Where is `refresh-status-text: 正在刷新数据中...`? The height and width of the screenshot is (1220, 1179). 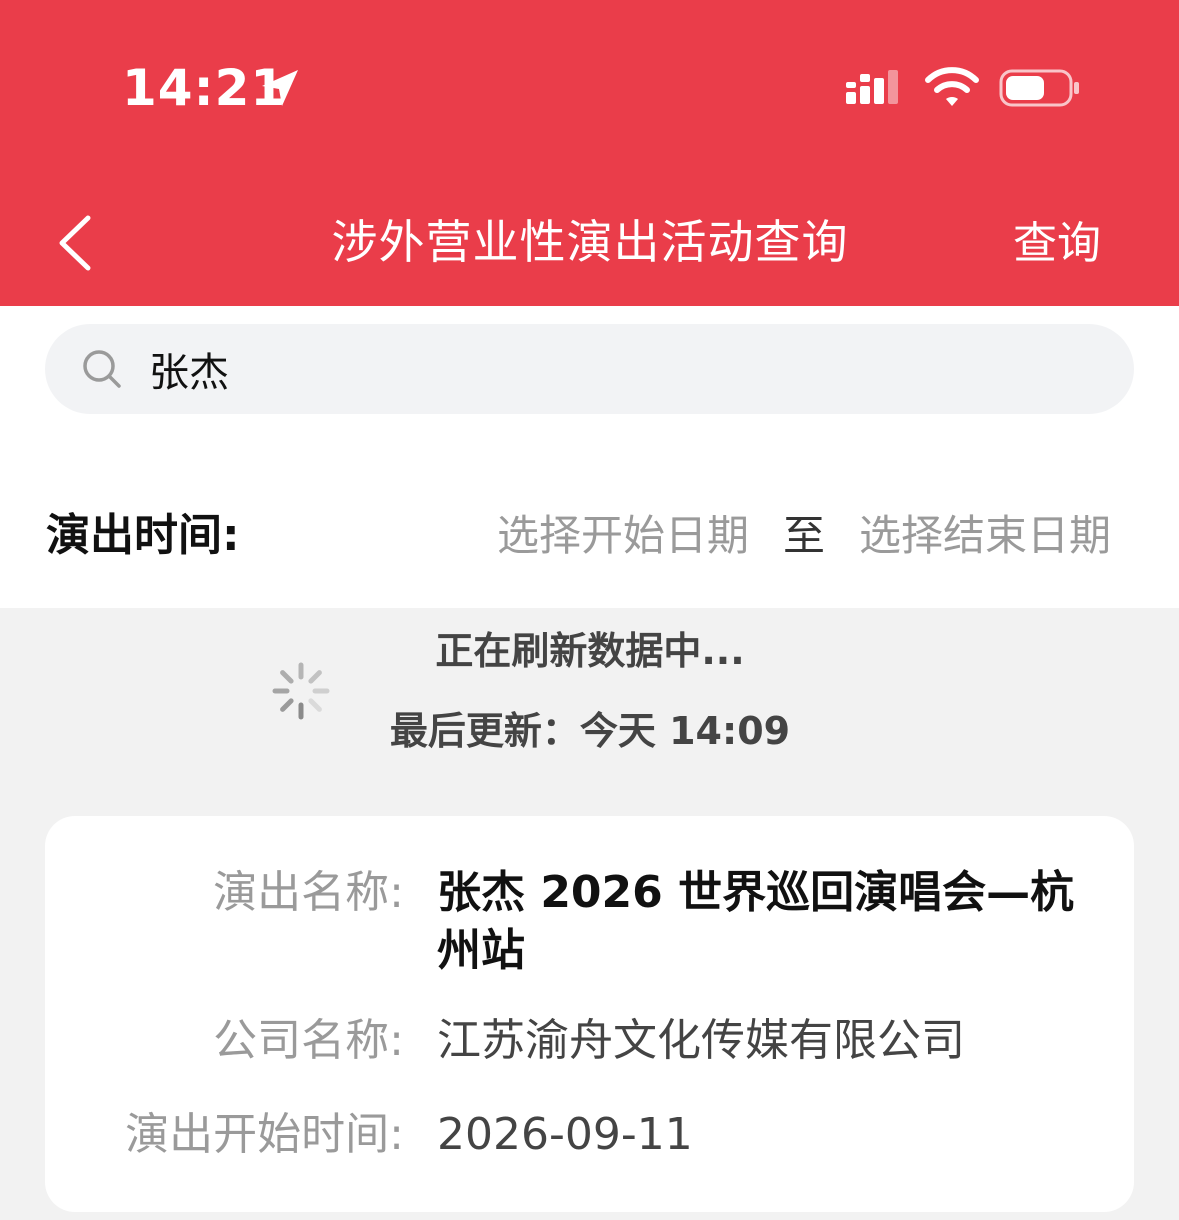 refresh-status-text: 正在刷新数据中... is located at coordinates (590, 651).